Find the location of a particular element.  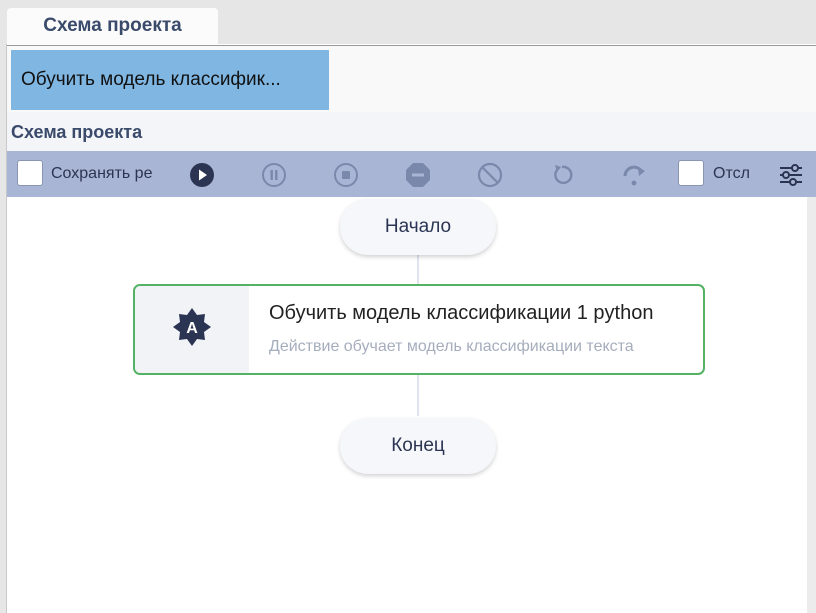

redo-icon is located at coordinates (634, 175).